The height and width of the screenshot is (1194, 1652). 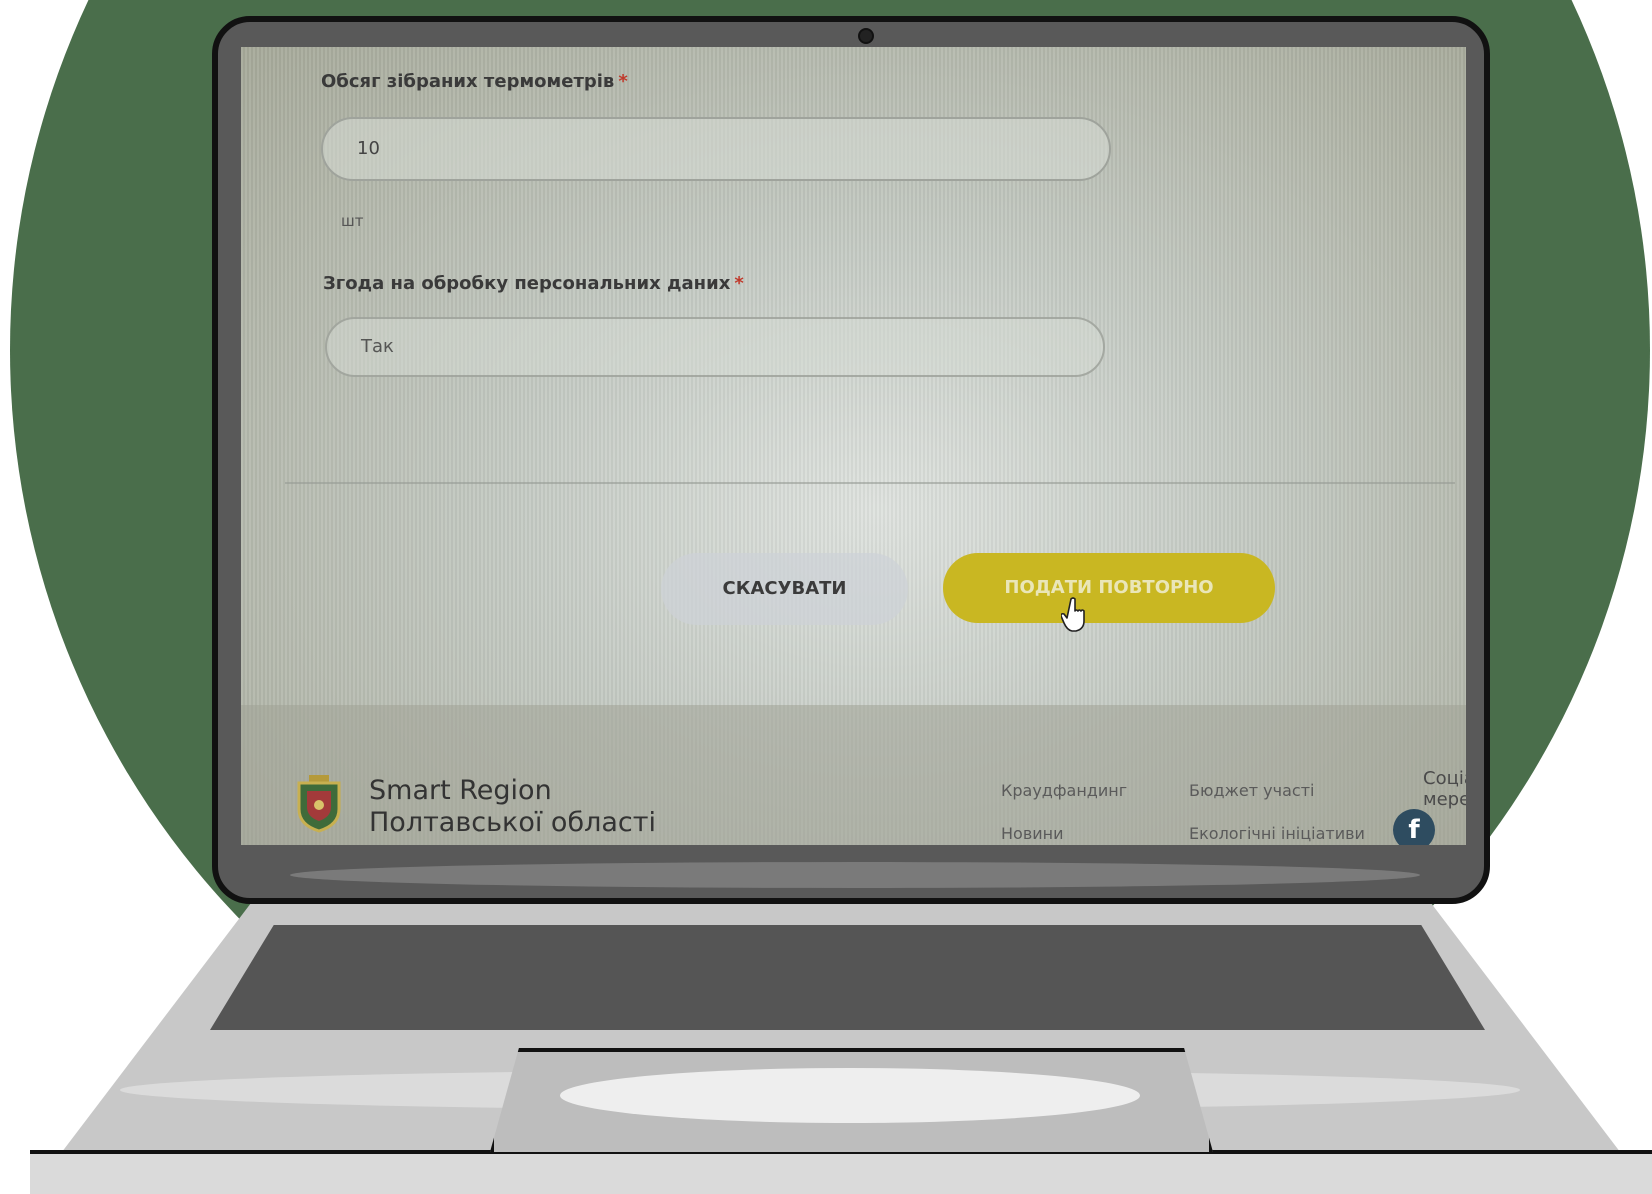 What do you see at coordinates (1064, 790) in the screenshot?
I see `footer-link-crowdfunding: Краудфандинг` at bounding box center [1064, 790].